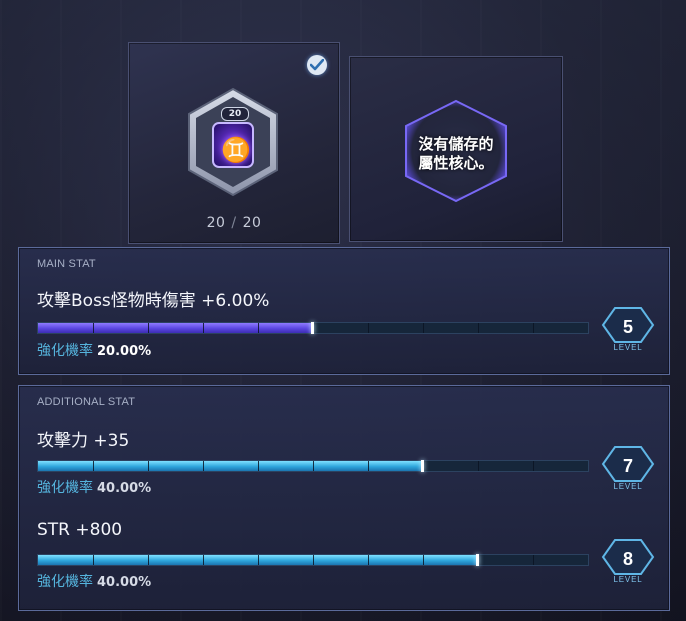 Image resolution: width=686 pixels, height=621 pixels. I want to click on main-stat-title: MAIN STAT, so click(66, 264).